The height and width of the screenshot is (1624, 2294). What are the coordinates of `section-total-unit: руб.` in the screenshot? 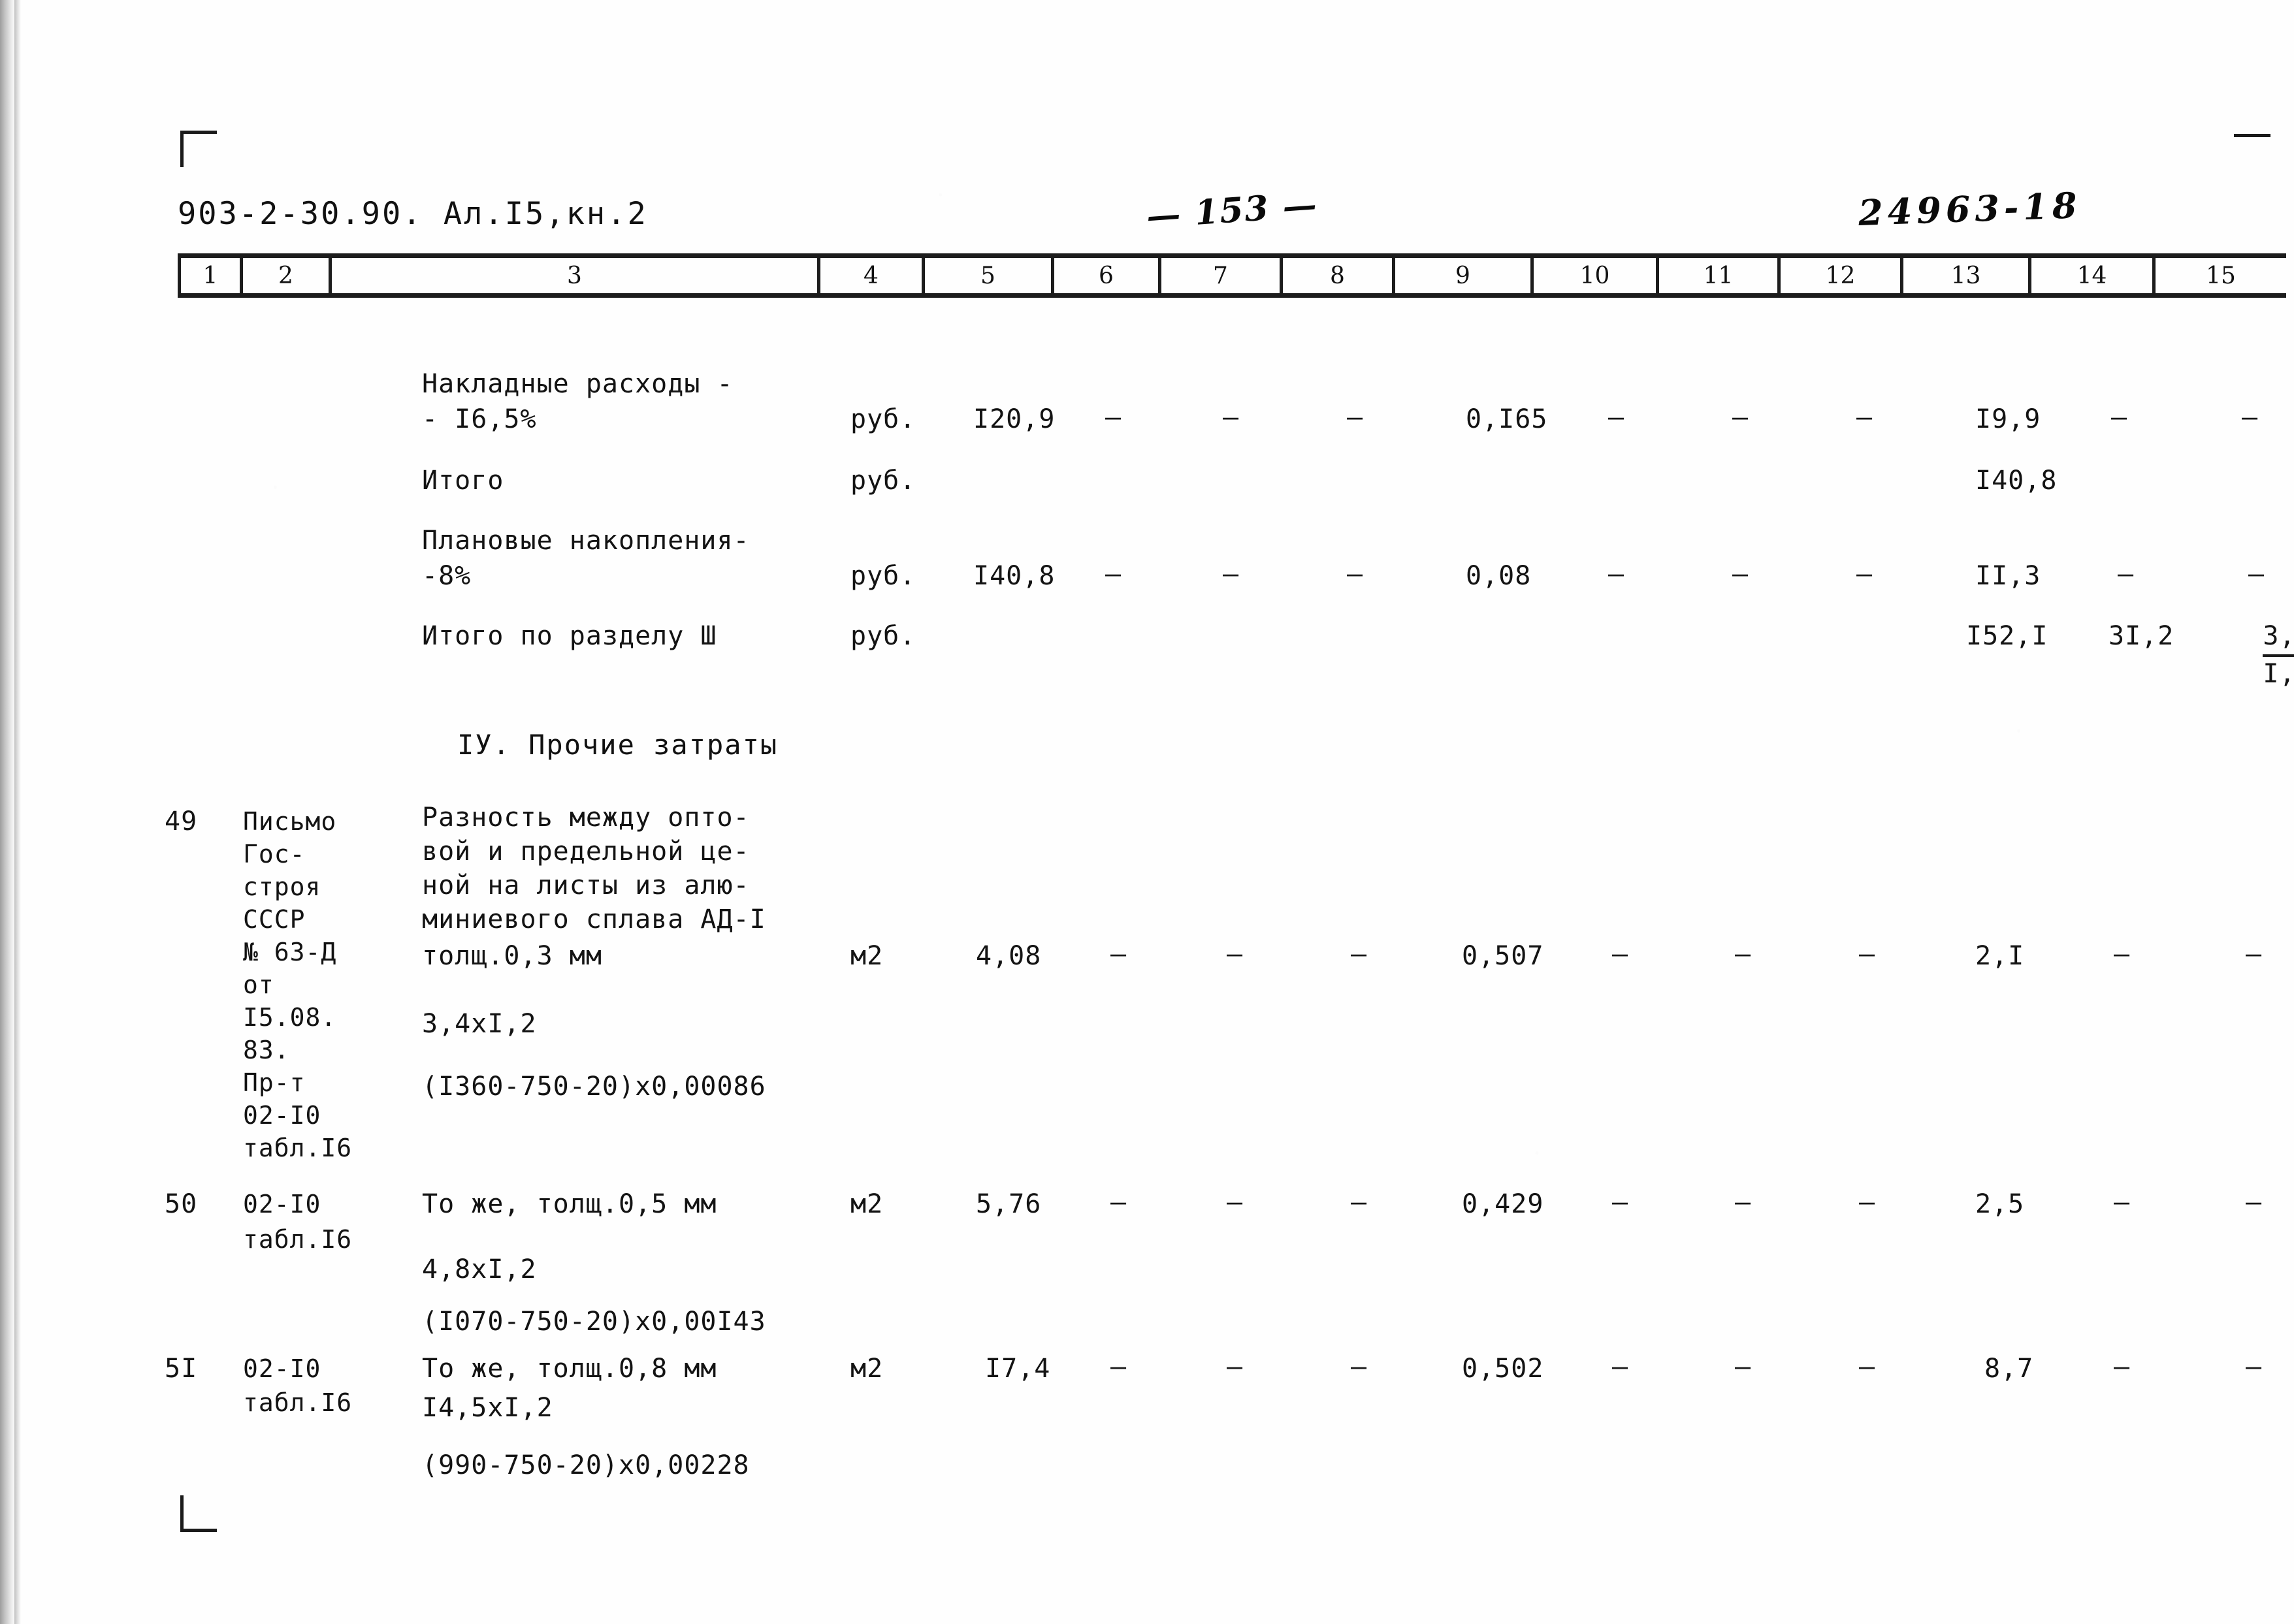 It's located at (883, 636).